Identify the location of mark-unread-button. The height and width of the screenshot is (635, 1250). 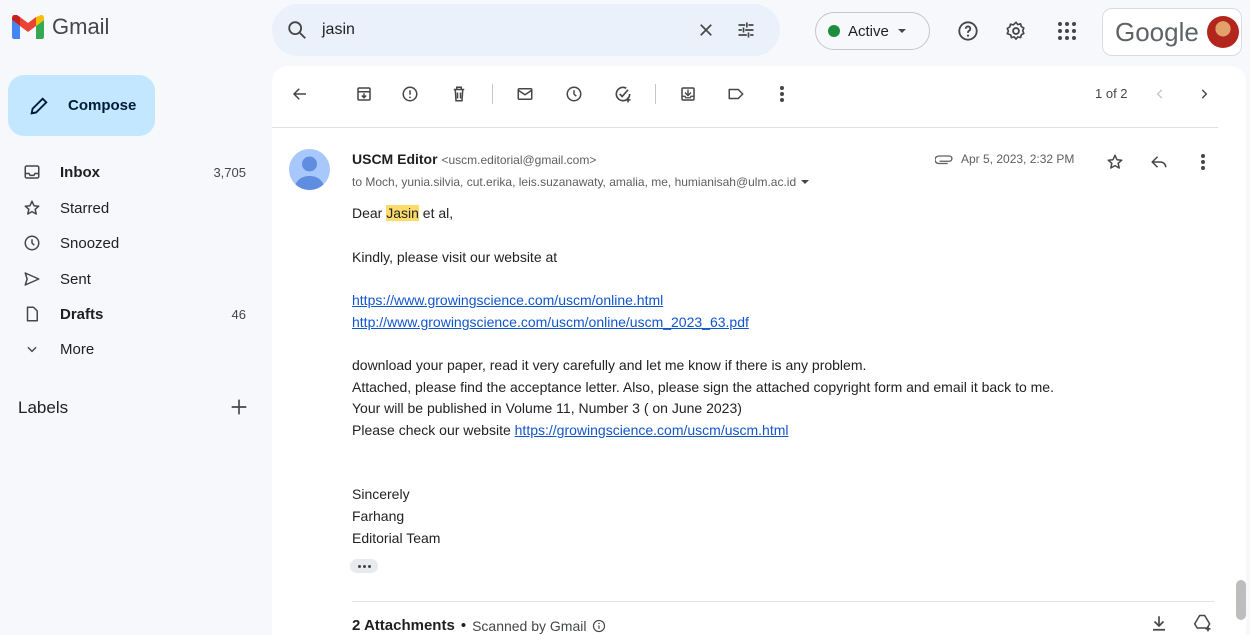
(525, 94).